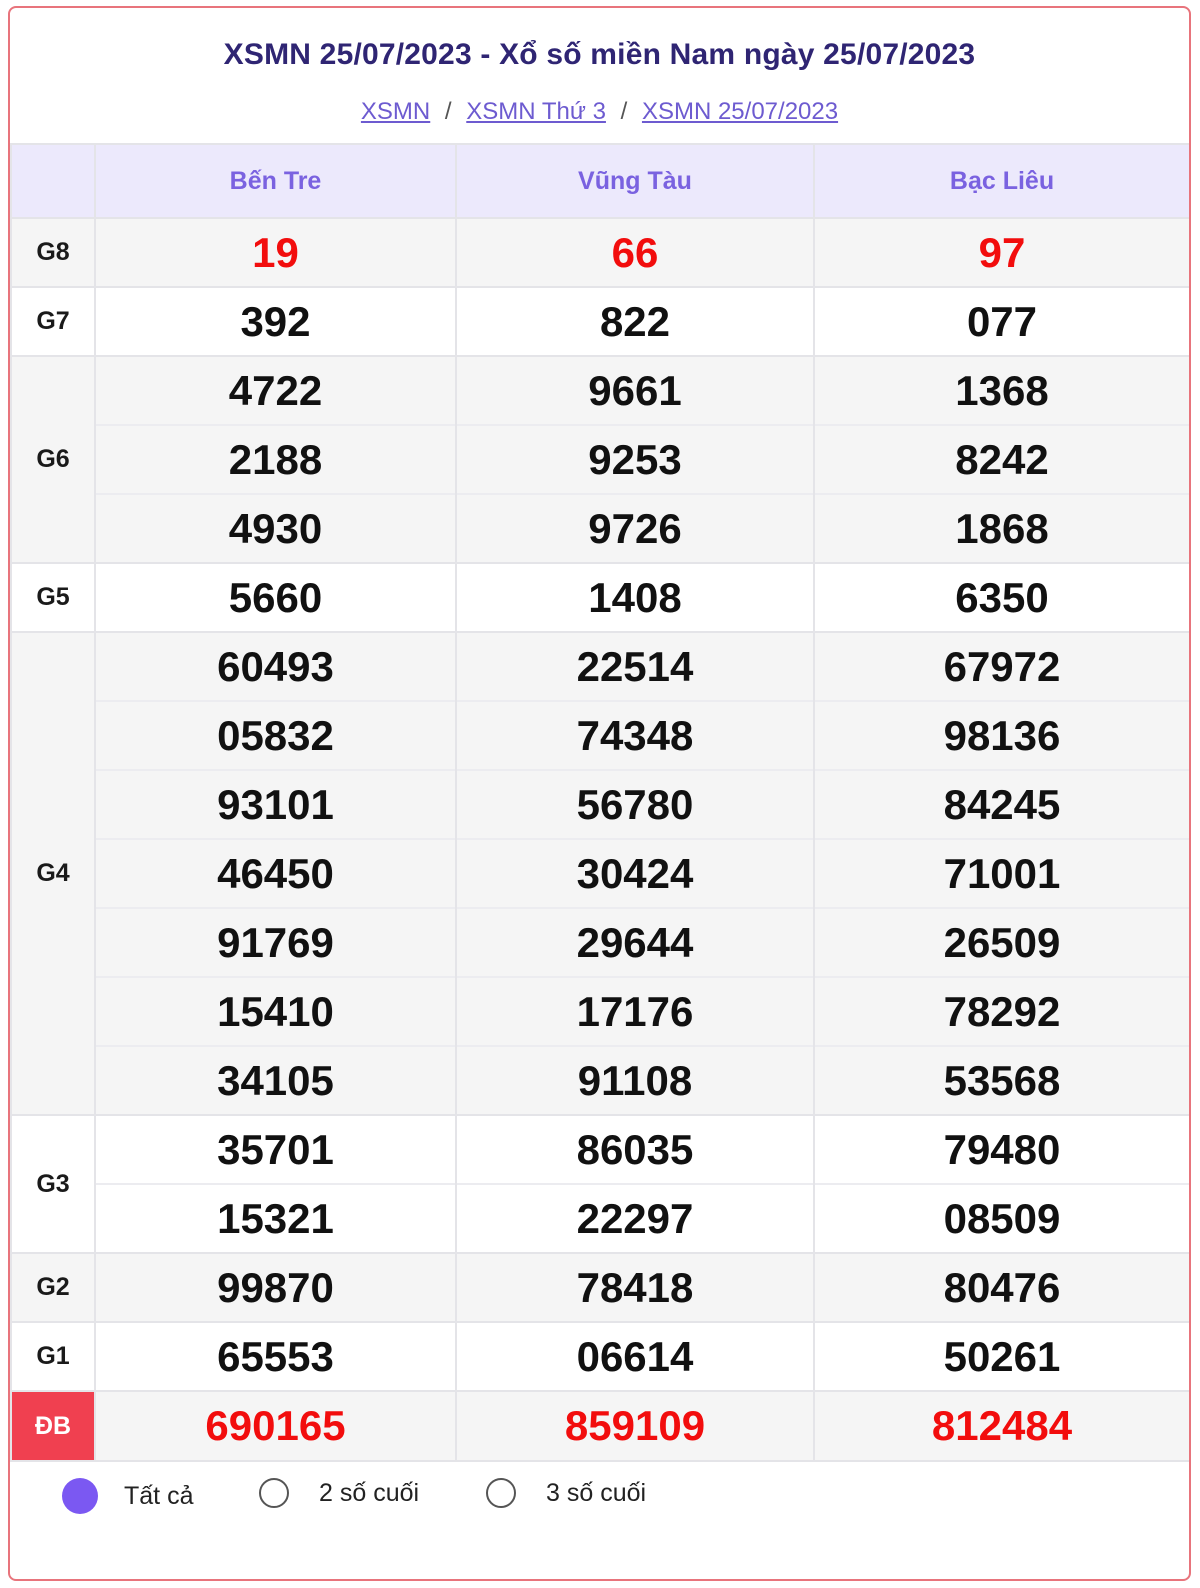  Describe the element at coordinates (275, 803) in the screenshot. I see `prize-number: 93101` at that location.